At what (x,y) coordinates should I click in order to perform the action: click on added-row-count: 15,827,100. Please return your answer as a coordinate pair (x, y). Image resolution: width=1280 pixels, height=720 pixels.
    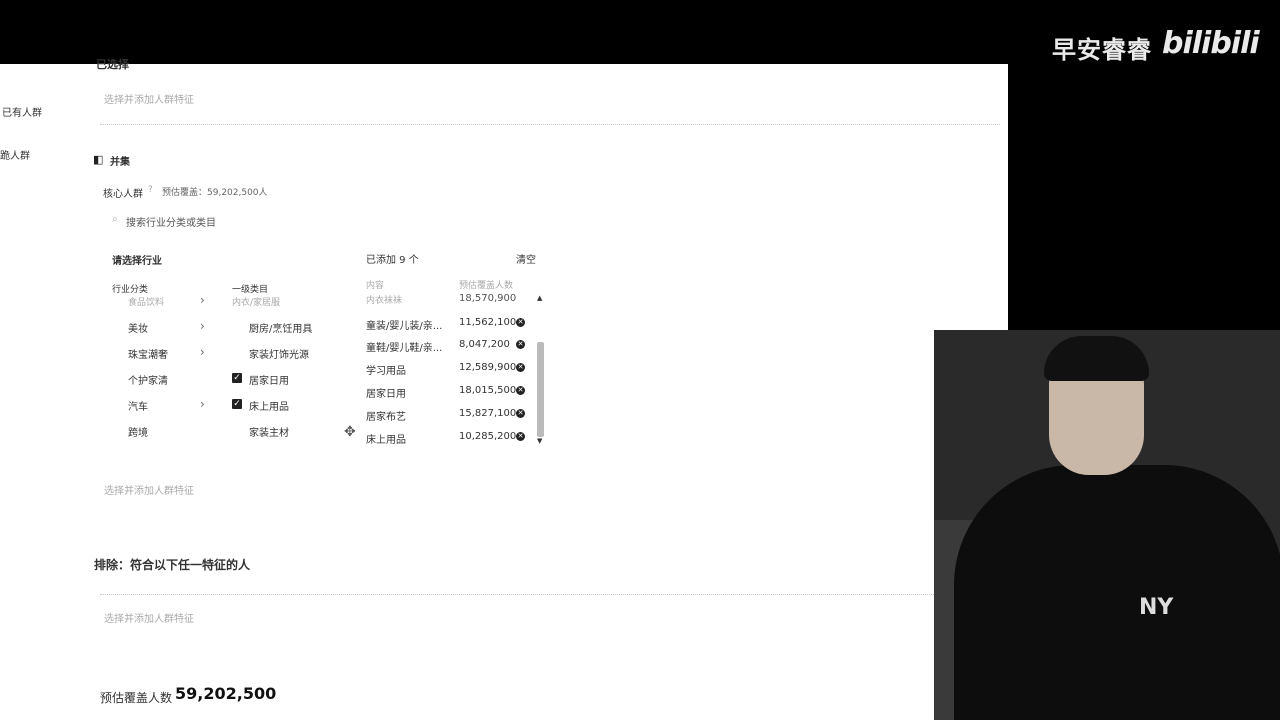
    Looking at the image, I should click on (488, 413).